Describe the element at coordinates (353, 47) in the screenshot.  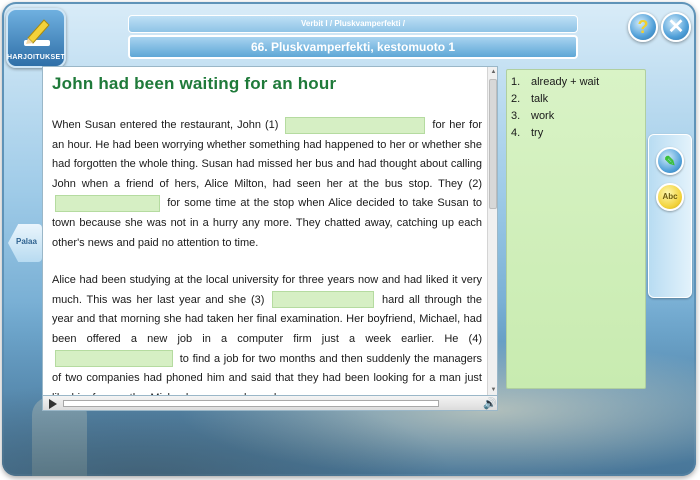
I see `page-title: 66. Pluskvamperfekti, kestomuoto 1` at that location.